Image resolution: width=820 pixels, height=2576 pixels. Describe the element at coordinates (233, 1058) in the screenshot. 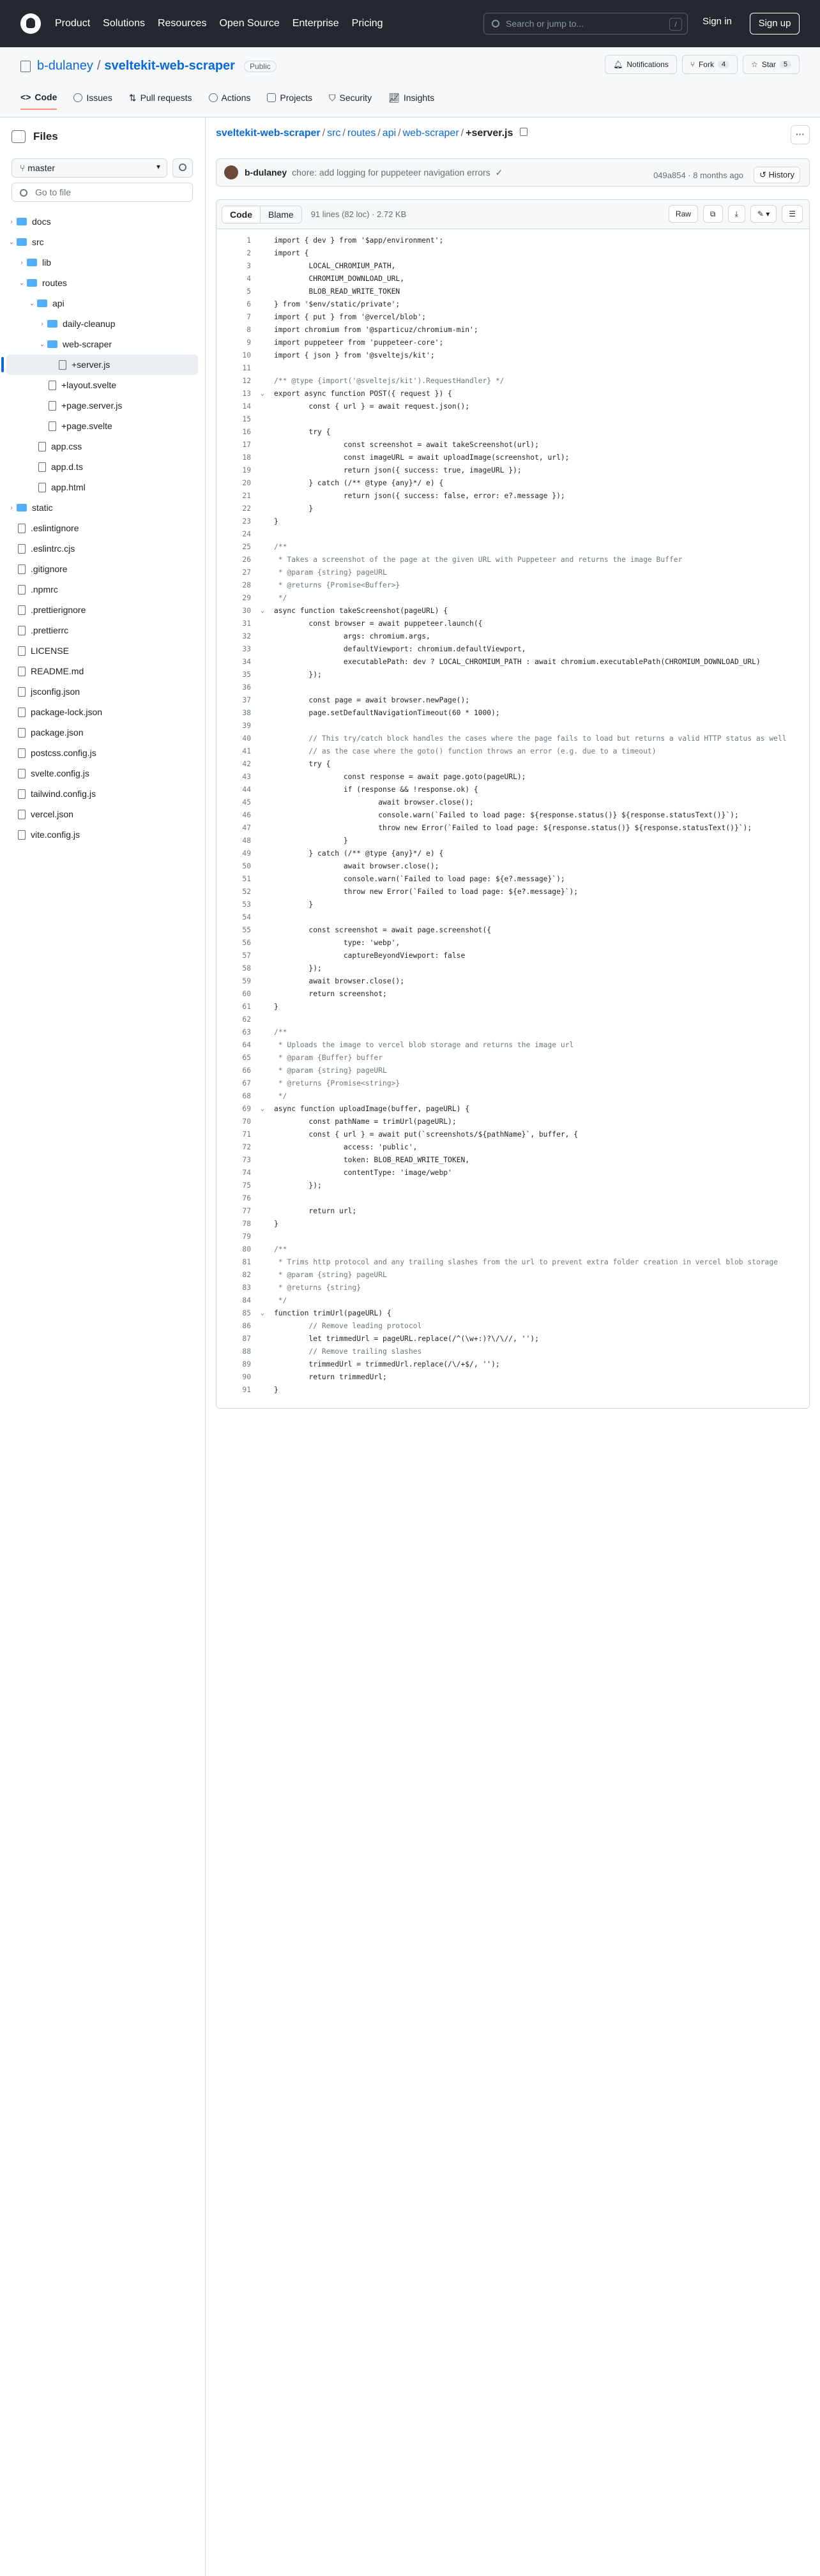

I see `line-number: 65` at that location.